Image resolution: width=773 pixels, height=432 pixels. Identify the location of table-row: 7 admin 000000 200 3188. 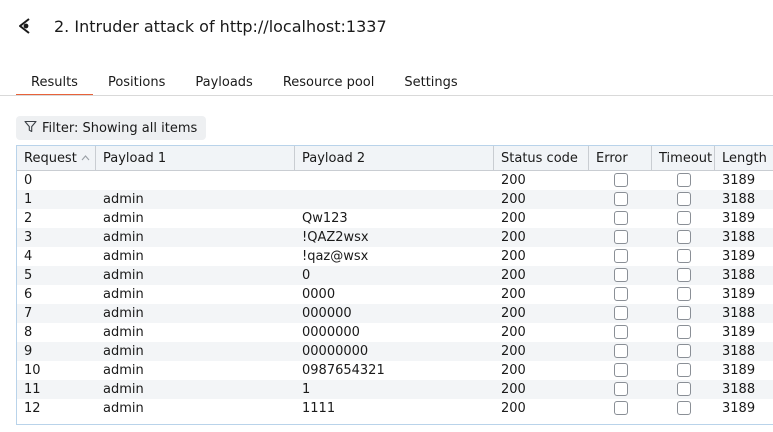
(395, 313).